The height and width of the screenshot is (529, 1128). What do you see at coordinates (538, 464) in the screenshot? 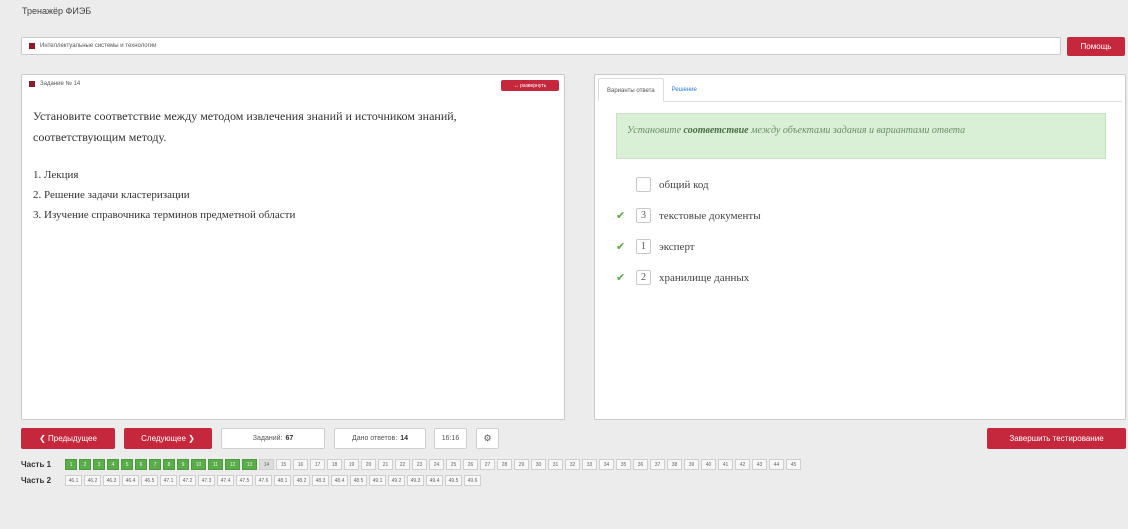
I see `question-cell: 30` at bounding box center [538, 464].